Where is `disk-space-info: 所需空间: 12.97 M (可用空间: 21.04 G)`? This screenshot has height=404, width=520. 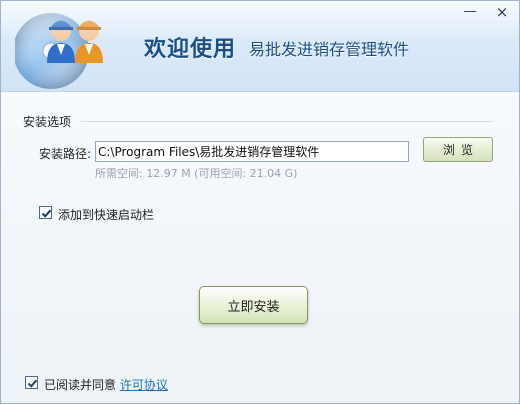 disk-space-info: 所需空间: 12.97 M (可用空间: 21.04 G) is located at coordinates (196, 173).